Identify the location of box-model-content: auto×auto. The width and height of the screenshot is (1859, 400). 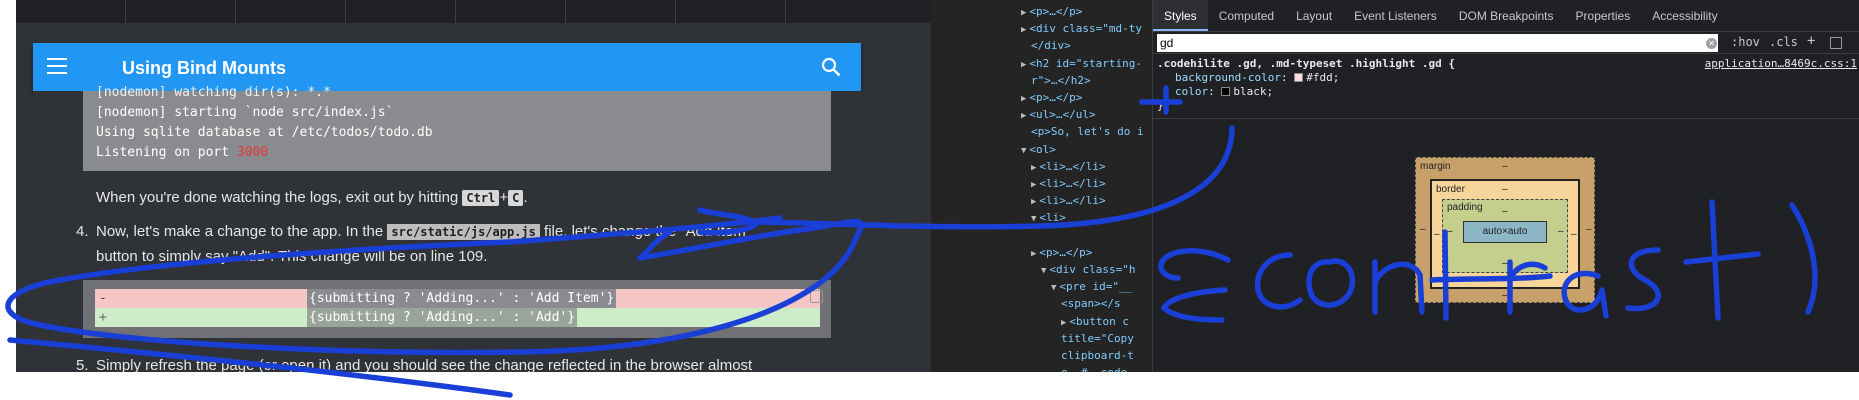
(1505, 232).